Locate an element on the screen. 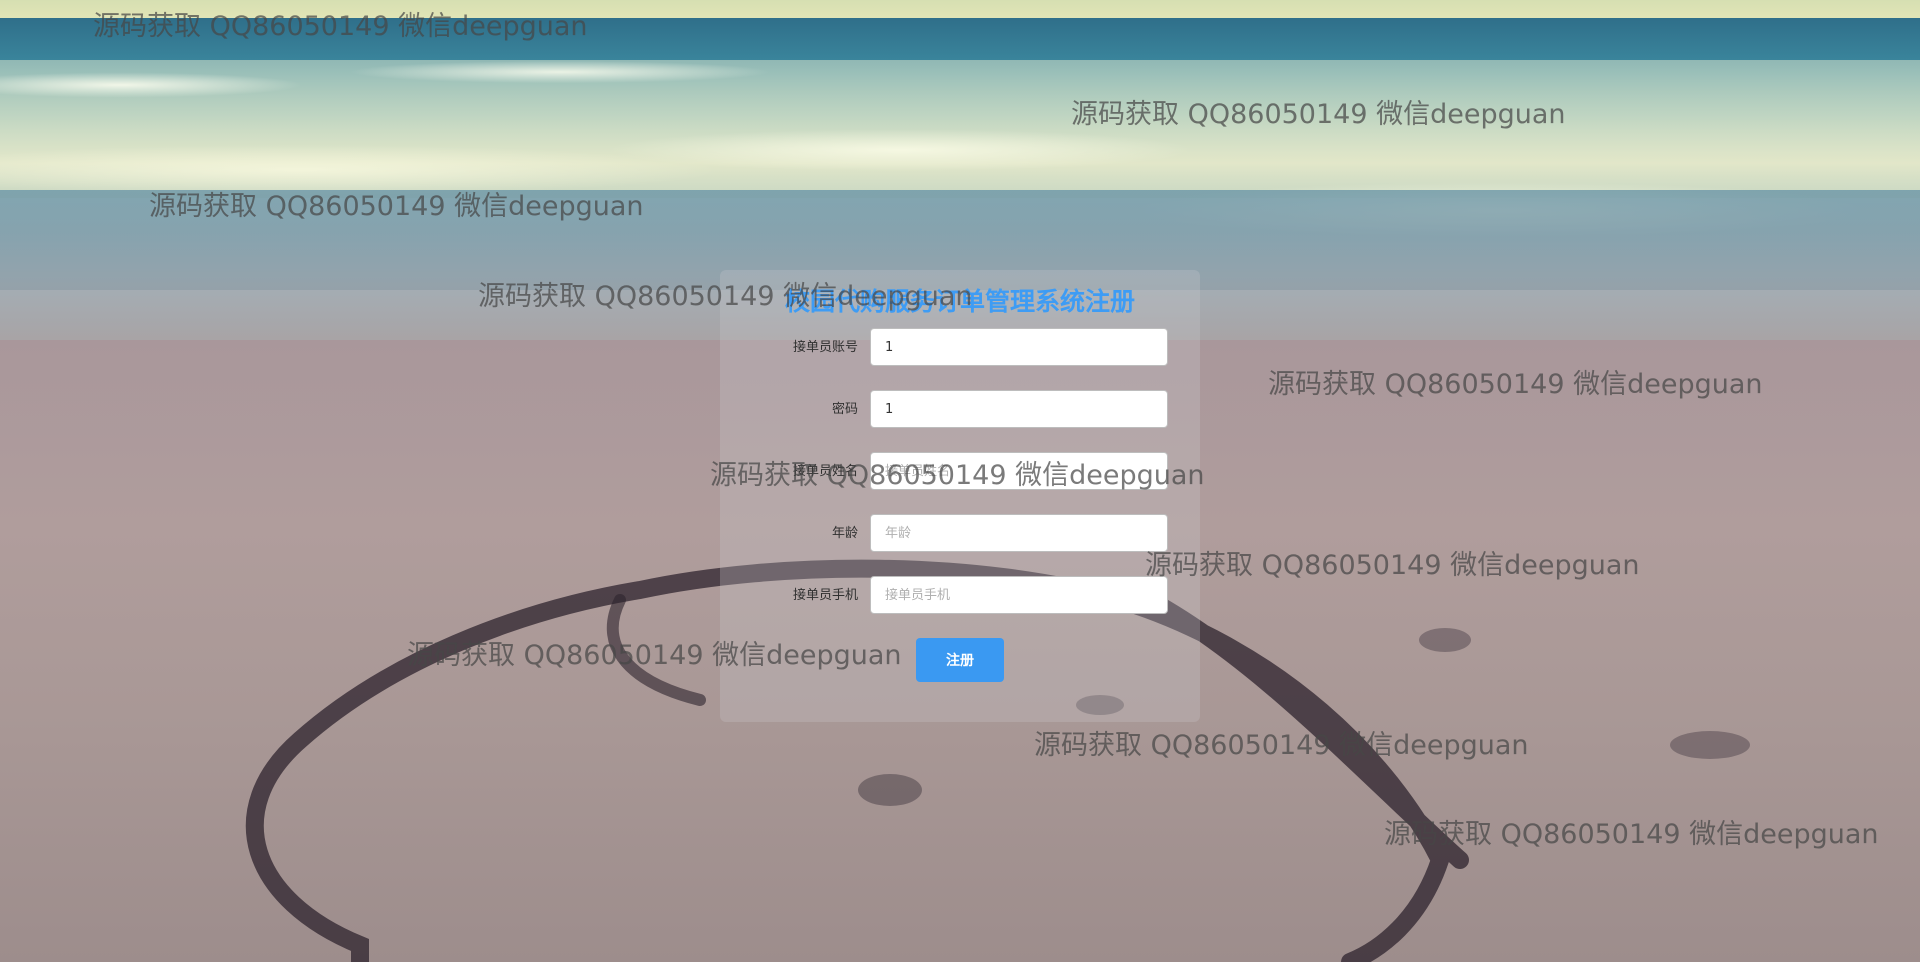 This screenshot has height=962, width=1920. password-input is located at coordinates (1019, 409).